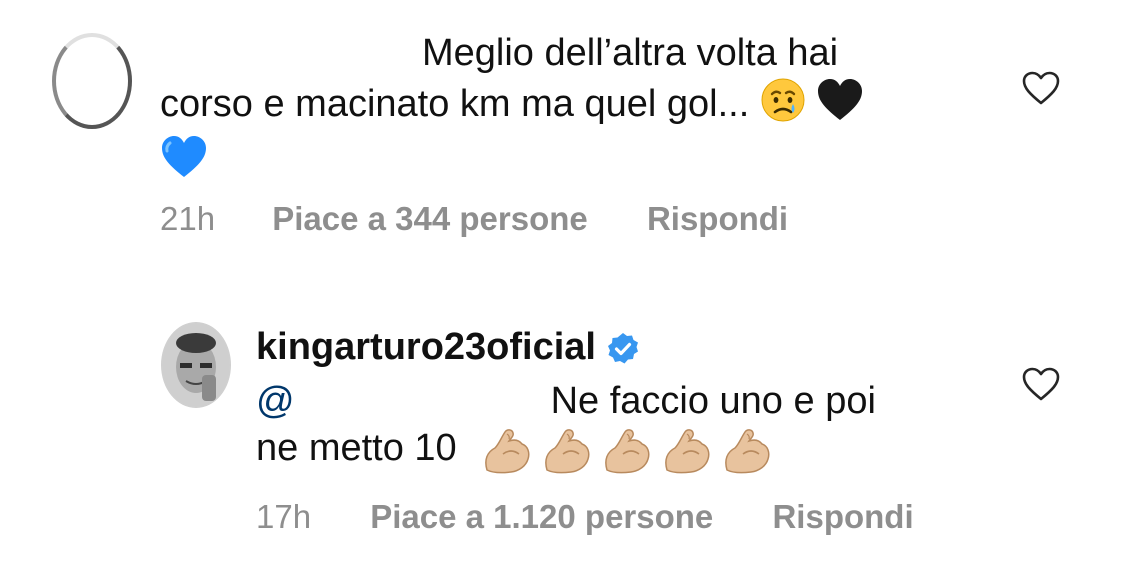 The width and height of the screenshot is (1125, 574). I want to click on mention-link: @, so click(275, 401).